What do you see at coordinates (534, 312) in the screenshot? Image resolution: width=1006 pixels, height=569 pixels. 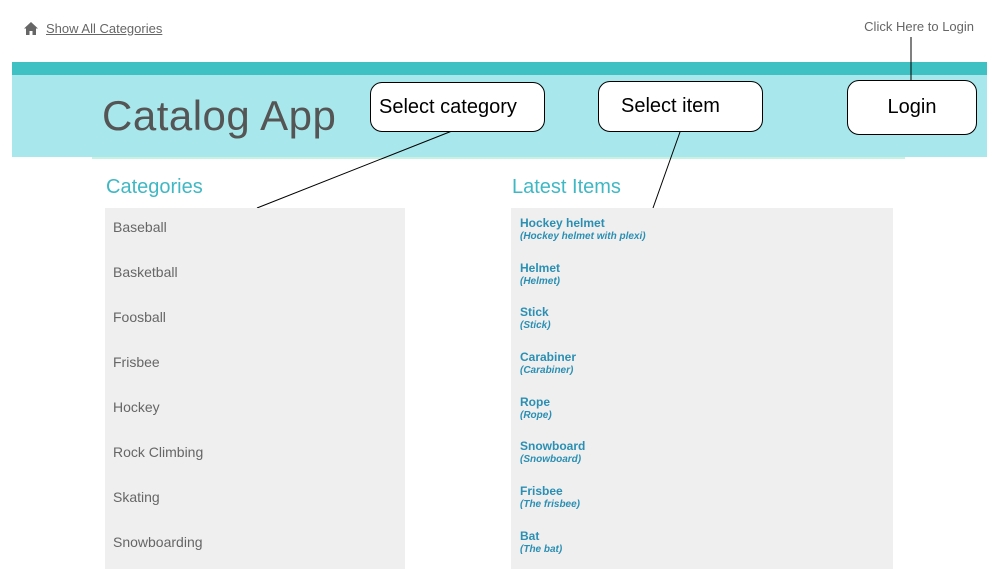 I see `item-name: Stick` at bounding box center [534, 312].